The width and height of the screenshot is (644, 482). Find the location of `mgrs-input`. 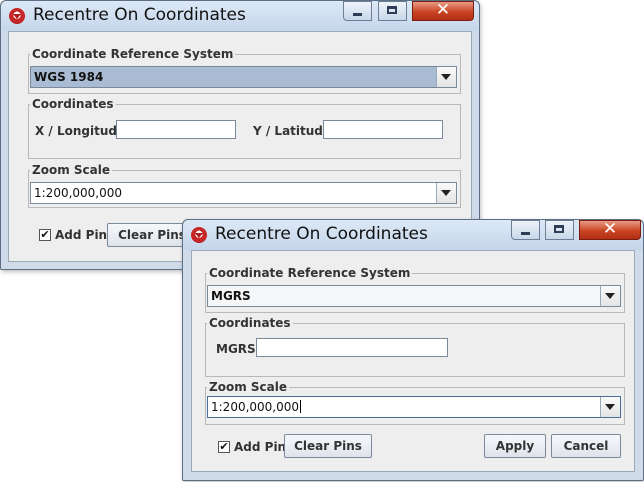

mgrs-input is located at coordinates (352, 347).